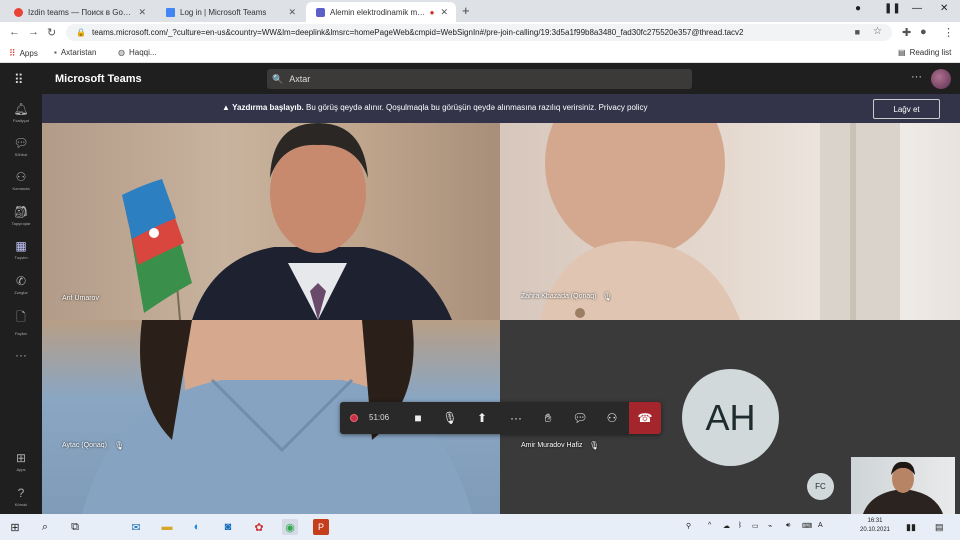  I want to click on share-screen-button: ⬆, so click(482, 418).